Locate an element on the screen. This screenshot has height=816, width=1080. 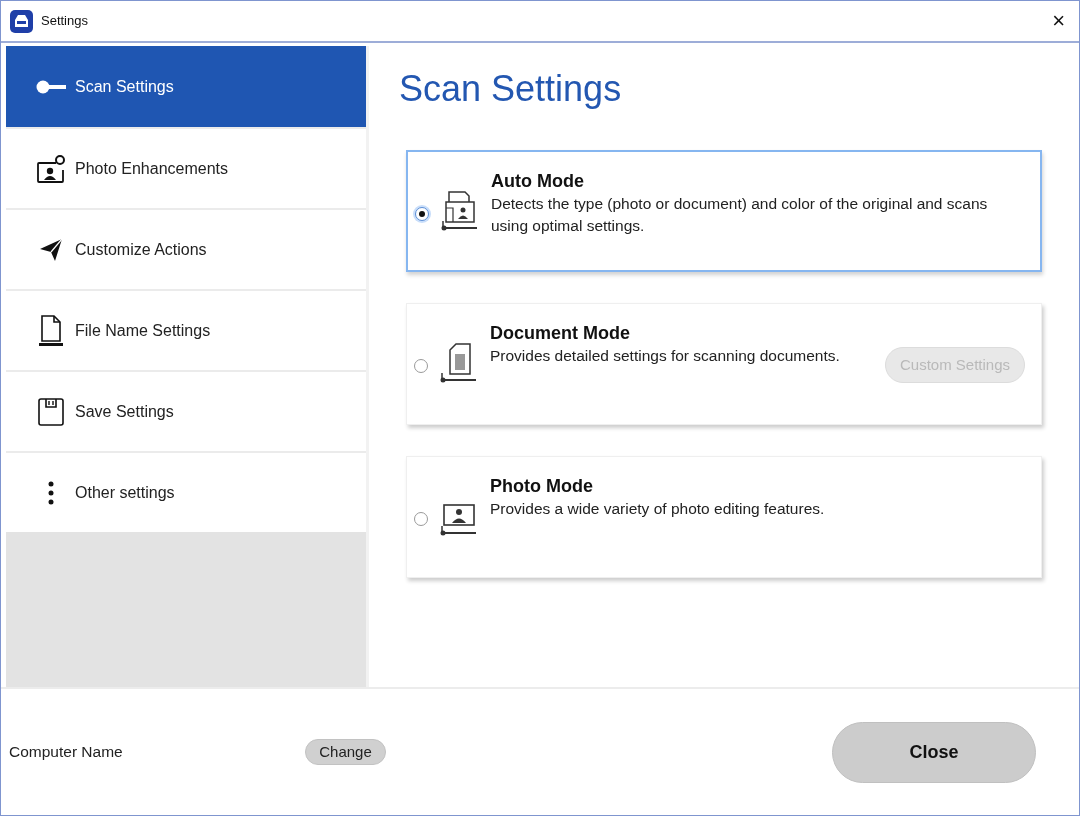
window-title: Settings is located at coordinates (64, 21).